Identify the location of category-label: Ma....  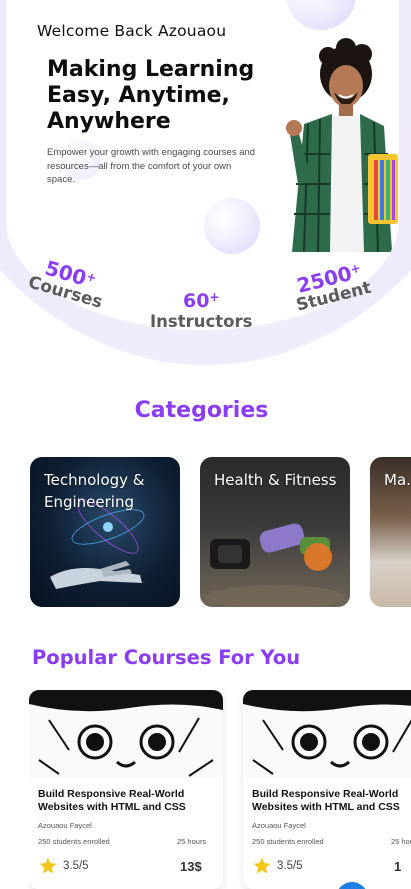
(397, 480).